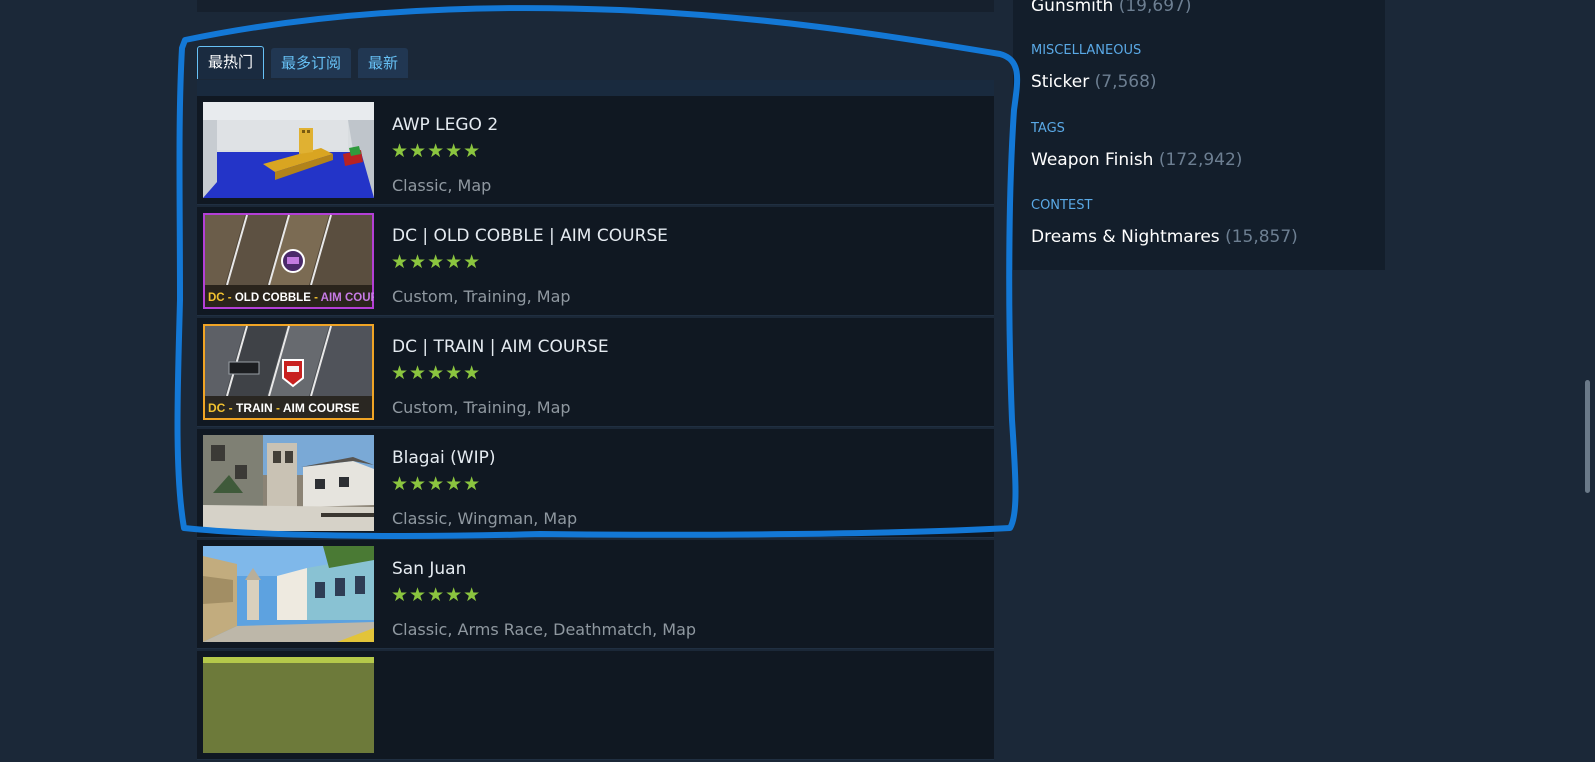 The width and height of the screenshot is (1595, 762). I want to click on previous-panel-edge, so click(595, 6).